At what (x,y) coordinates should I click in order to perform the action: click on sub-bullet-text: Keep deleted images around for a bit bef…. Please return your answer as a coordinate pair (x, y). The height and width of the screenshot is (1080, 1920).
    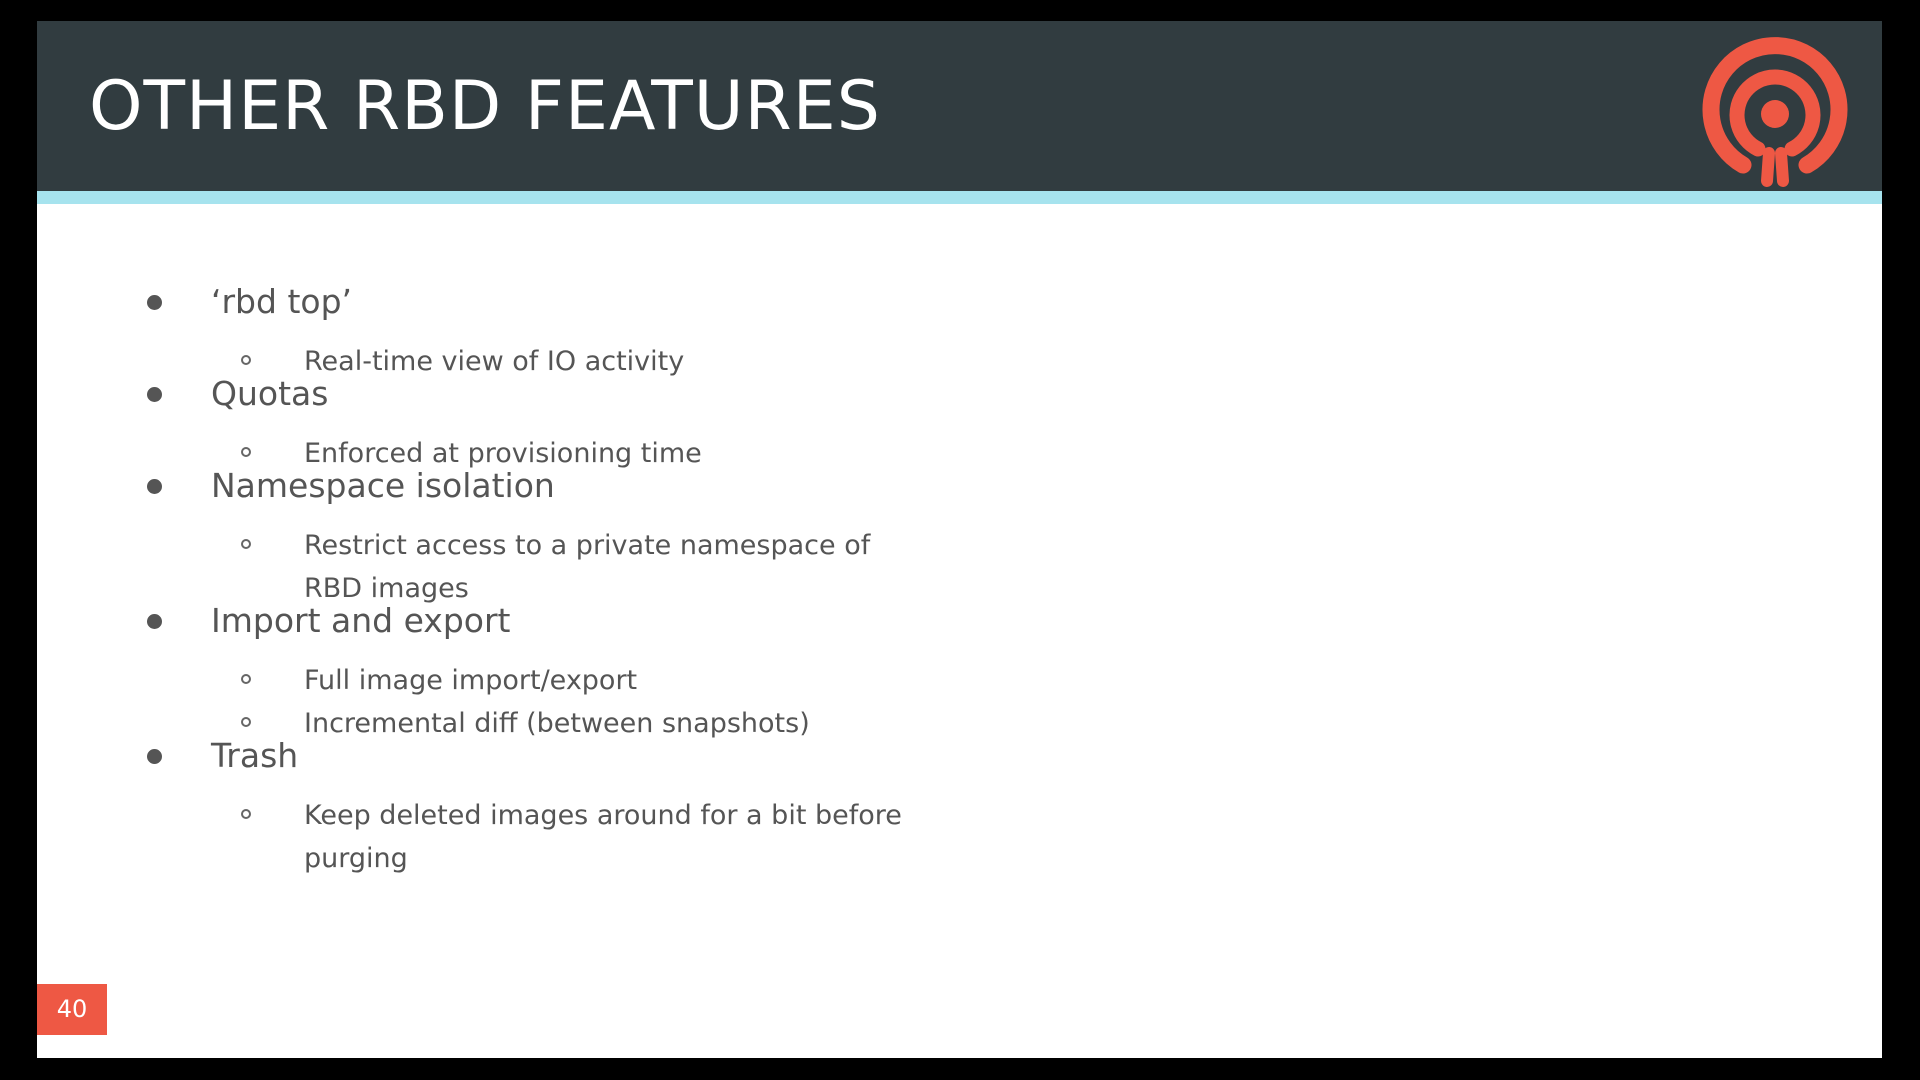
    Looking at the image, I should click on (603, 837).